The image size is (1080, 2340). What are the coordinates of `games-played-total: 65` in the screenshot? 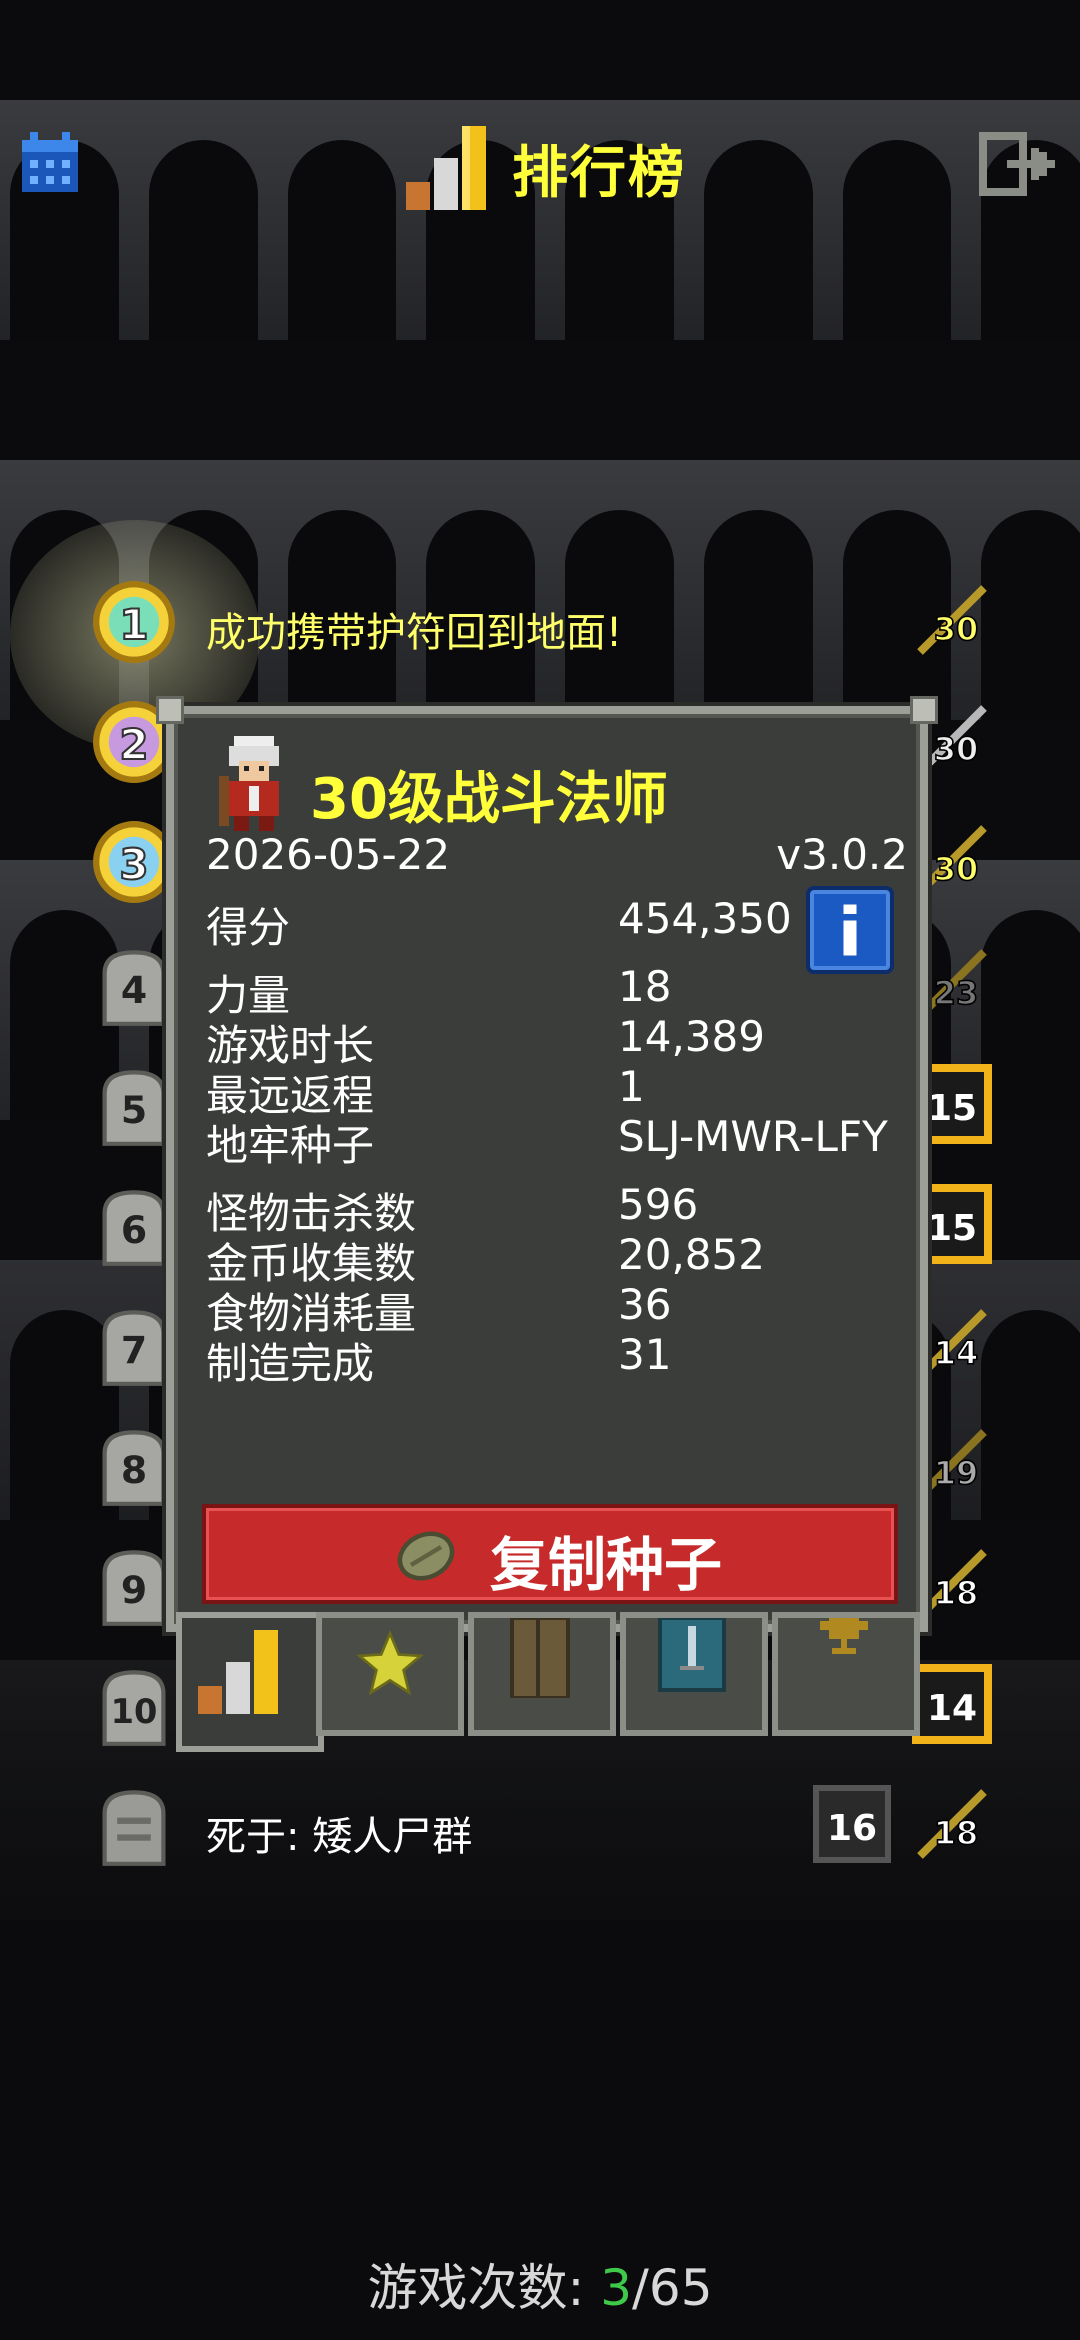 It's located at (680, 2288).